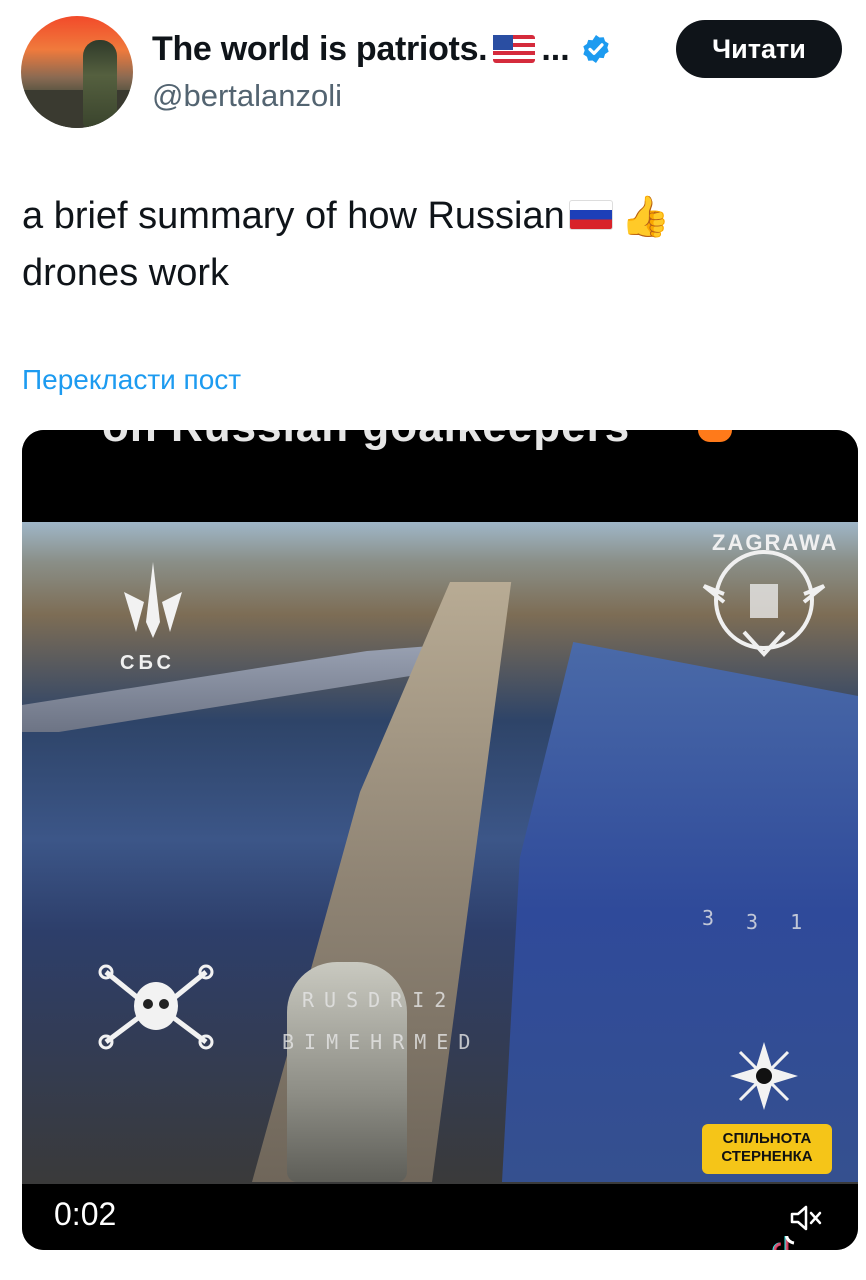 The width and height of the screenshot is (866, 1280). I want to click on sternenko-line2: СТЕРНЕНКА, so click(767, 1156).